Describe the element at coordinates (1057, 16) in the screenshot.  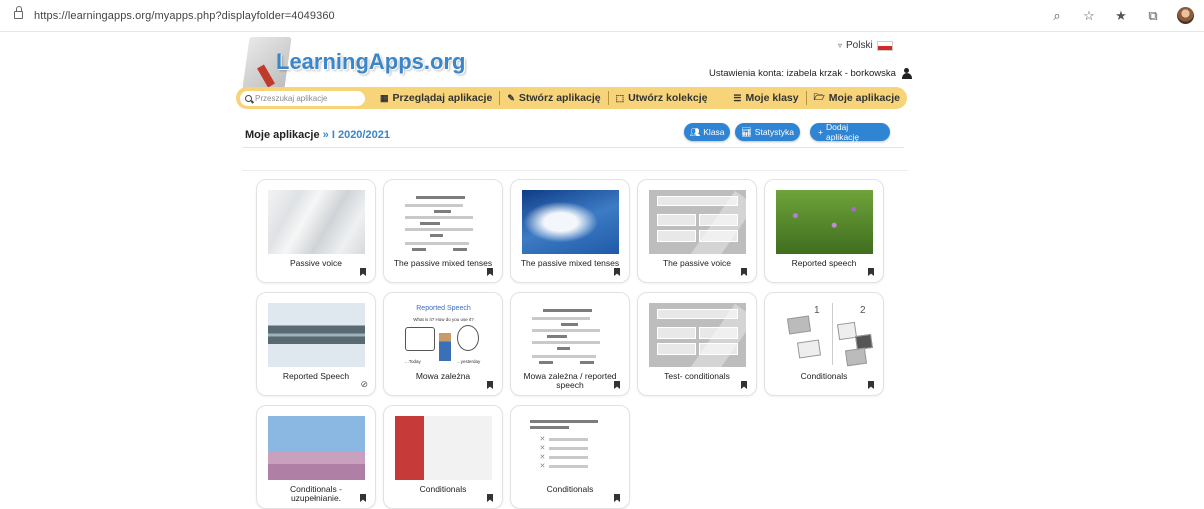
I see `search-icon: ⌕` at that location.